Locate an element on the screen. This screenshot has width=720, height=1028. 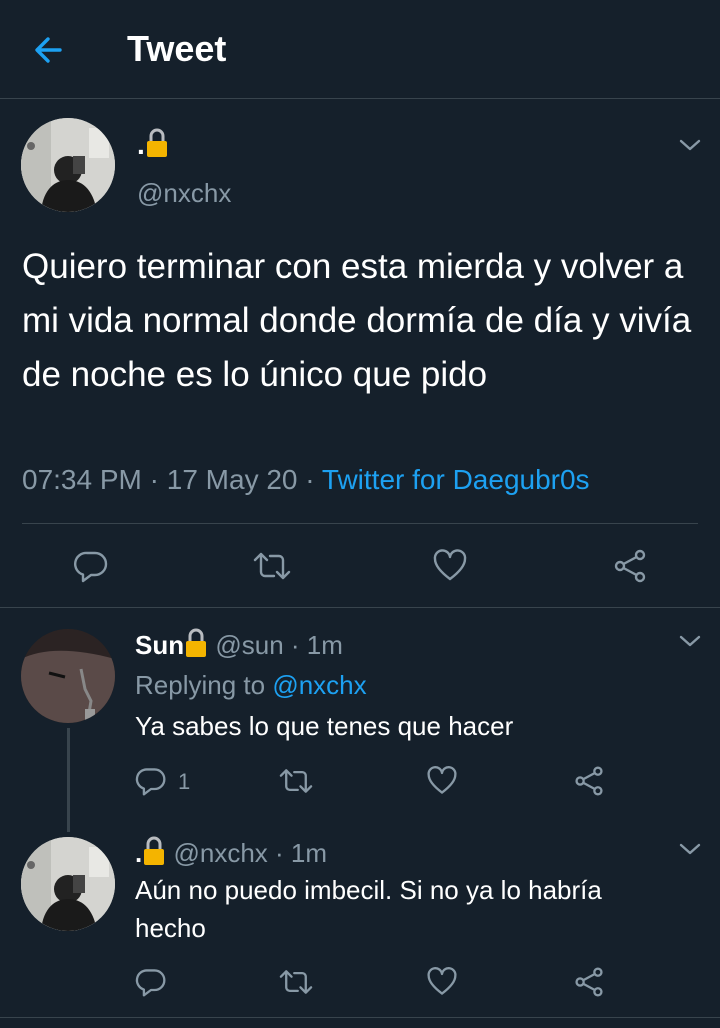
back-arrow-icon is located at coordinates (50, 50).